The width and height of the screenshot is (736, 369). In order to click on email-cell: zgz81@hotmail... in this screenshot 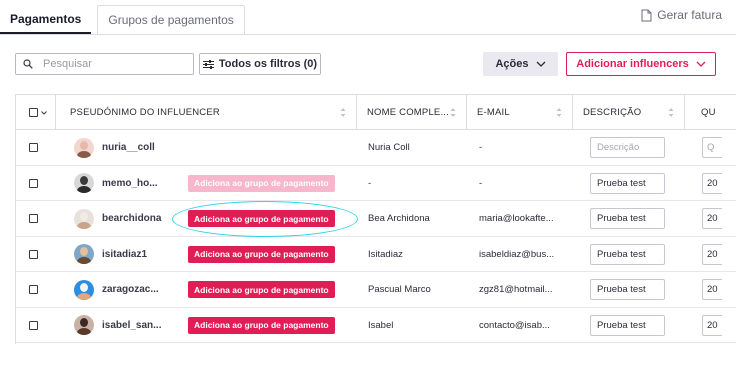, I will do `click(526, 289)`.